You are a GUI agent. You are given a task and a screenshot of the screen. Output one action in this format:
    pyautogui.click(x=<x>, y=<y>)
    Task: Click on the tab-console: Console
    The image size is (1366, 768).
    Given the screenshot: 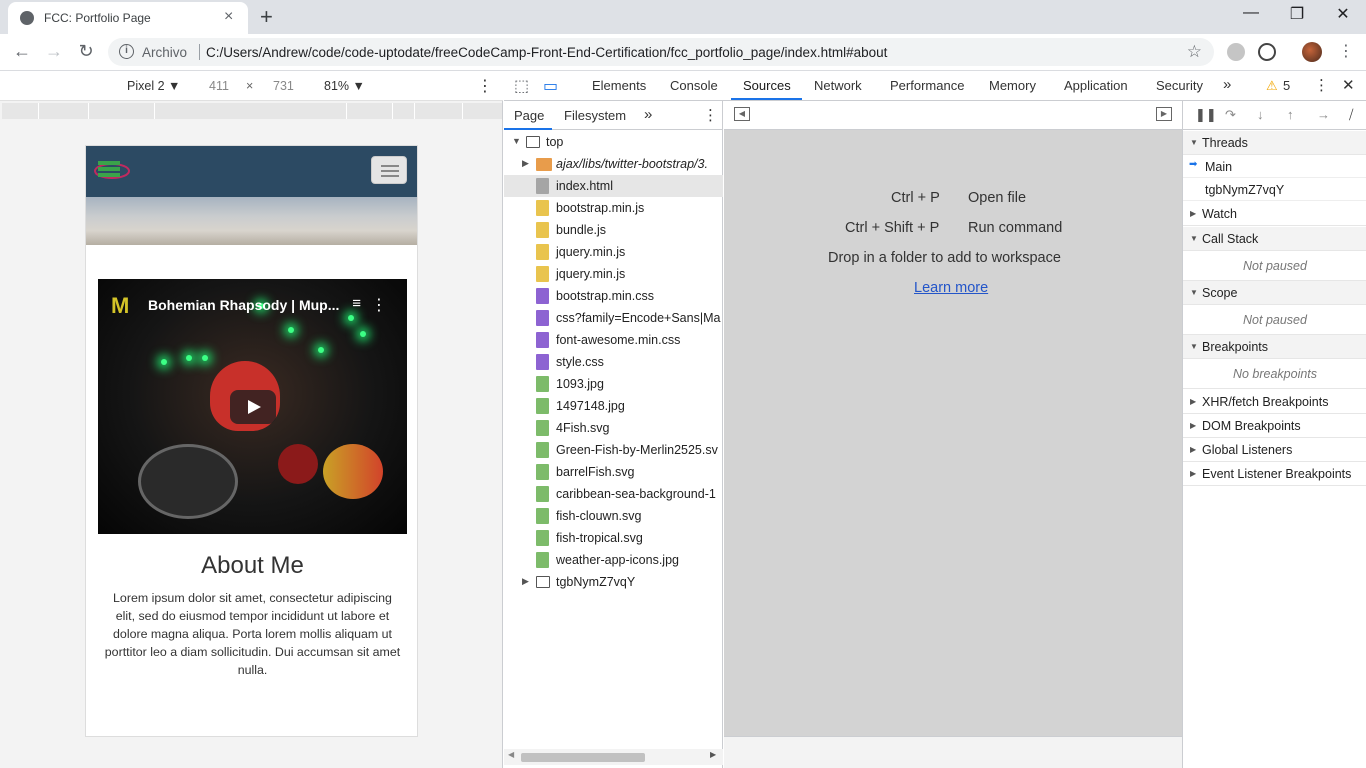 What is the action you would take?
    pyautogui.click(x=694, y=85)
    